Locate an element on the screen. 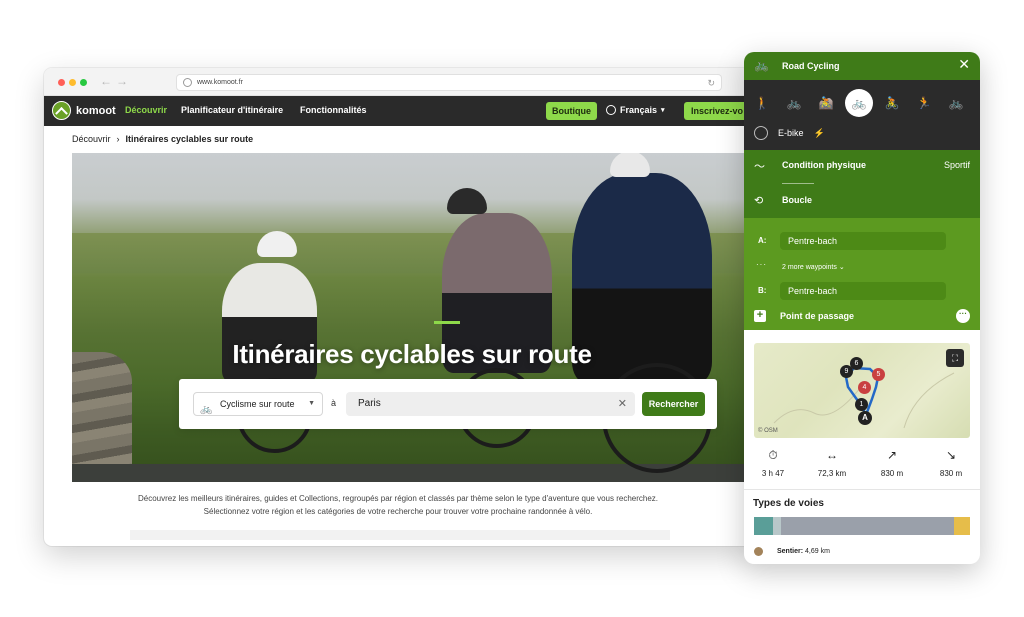 The width and height of the screenshot is (1024, 617). nav-discover: Découvrir is located at coordinates (146, 110).